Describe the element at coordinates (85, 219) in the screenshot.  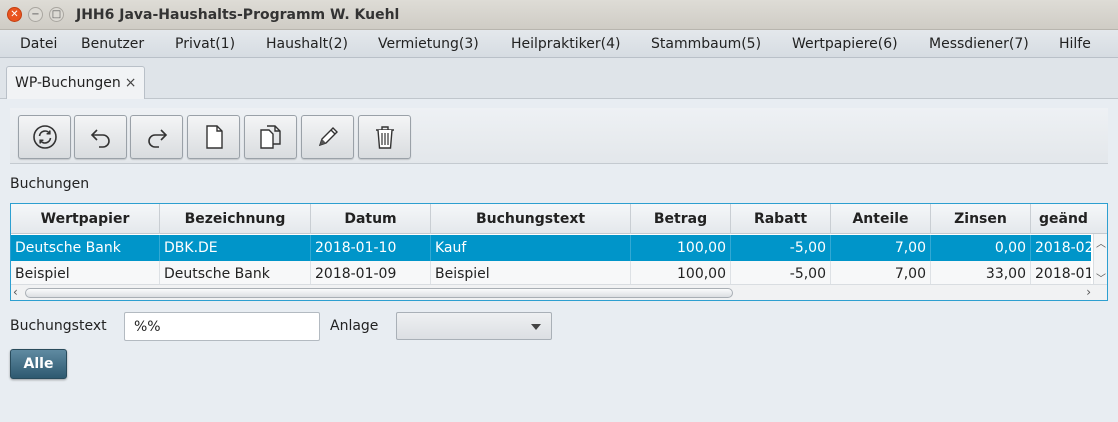
I see `column-header-wertpapier: Wertpapier` at that location.